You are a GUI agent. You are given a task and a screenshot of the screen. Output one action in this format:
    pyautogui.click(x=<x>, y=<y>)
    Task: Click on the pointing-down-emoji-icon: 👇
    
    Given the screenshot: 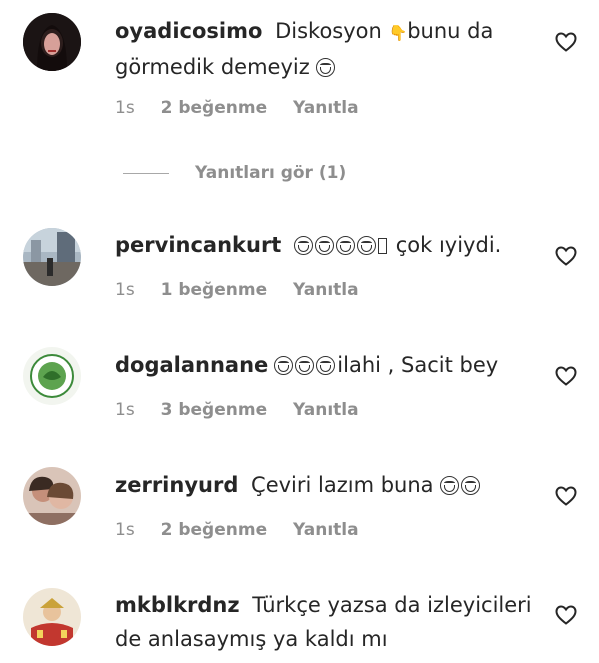 What is the action you would take?
    pyautogui.click(x=398, y=33)
    